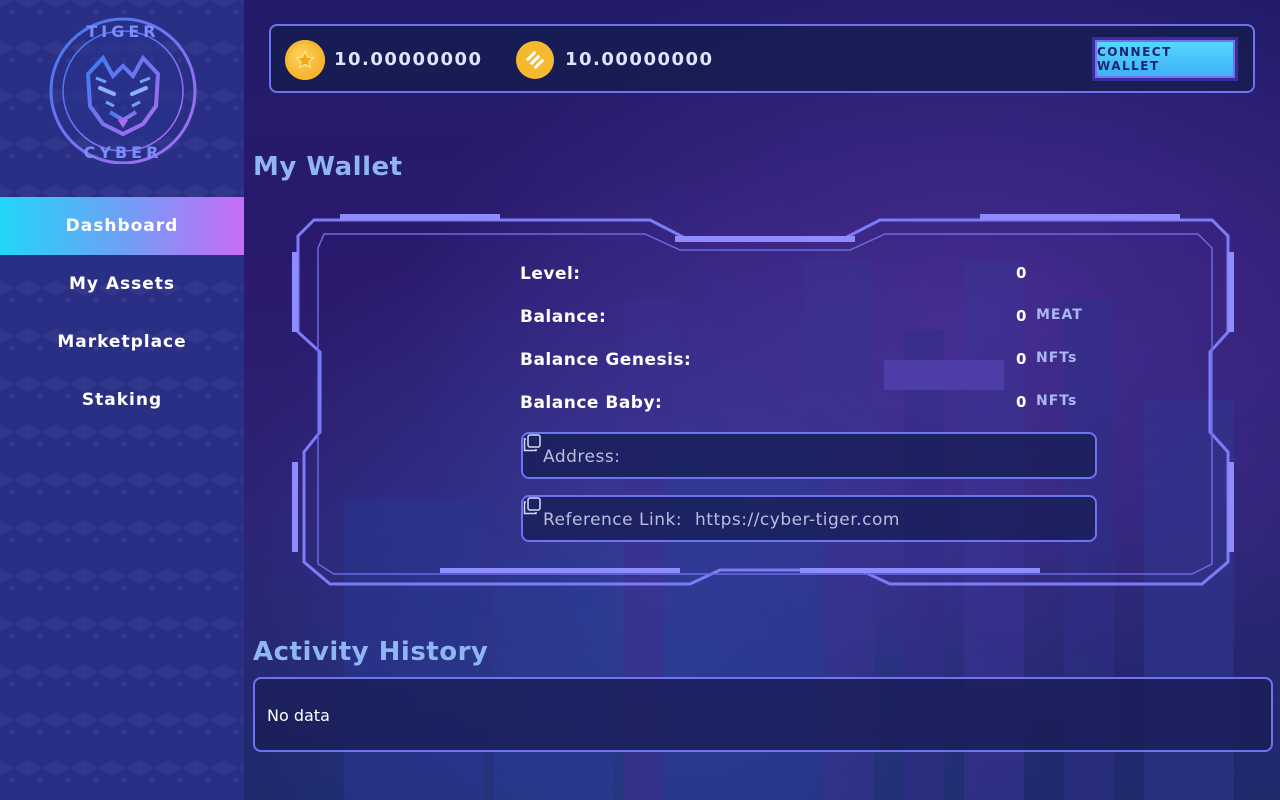  What do you see at coordinates (591, 403) in the screenshot?
I see `balance-baby-label: Balance Baby:` at bounding box center [591, 403].